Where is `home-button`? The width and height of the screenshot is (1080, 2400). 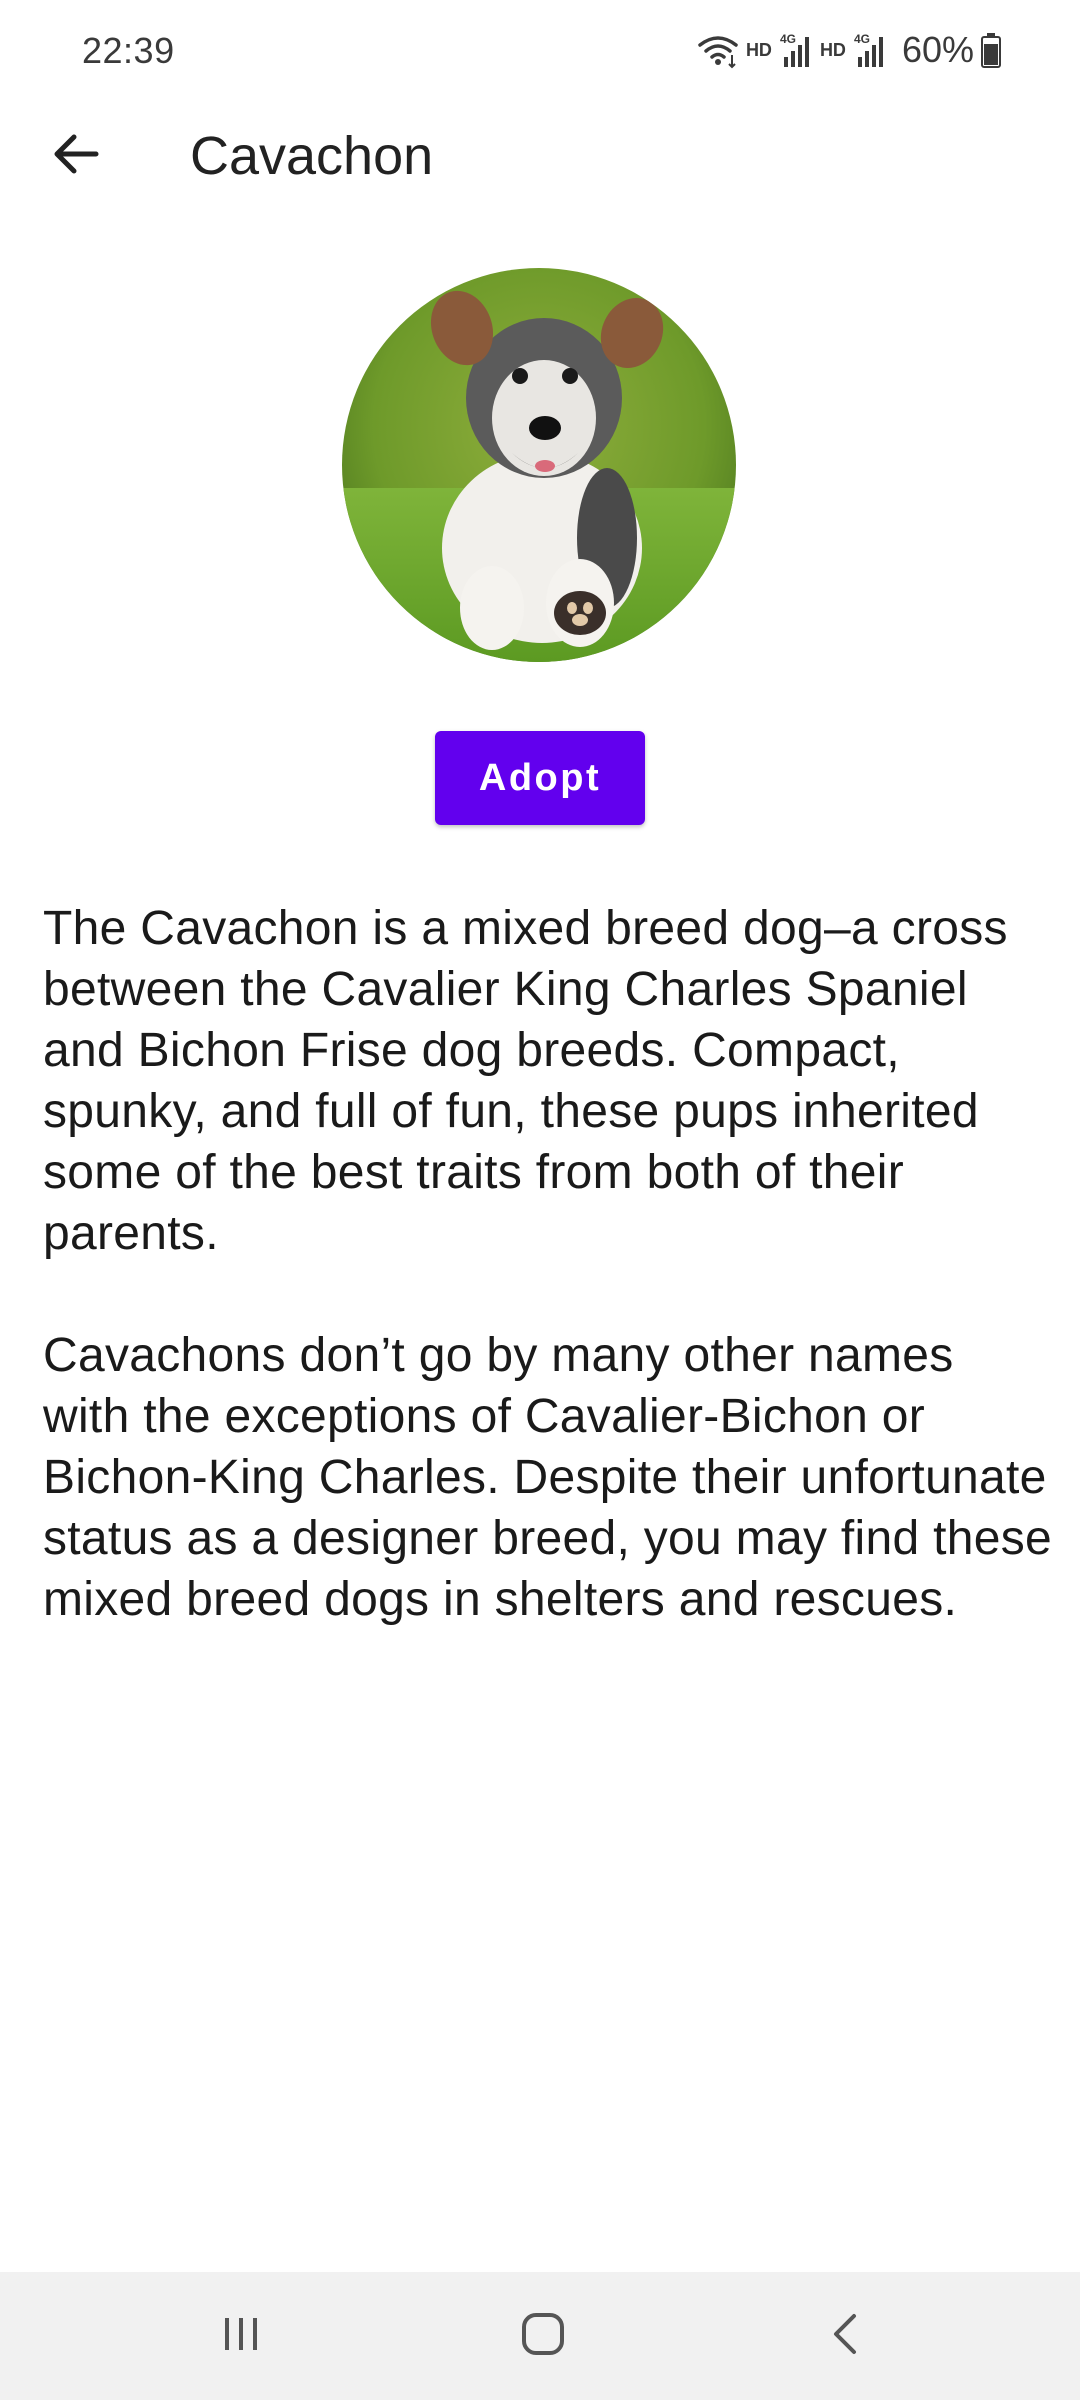 home-button is located at coordinates (543, 2336).